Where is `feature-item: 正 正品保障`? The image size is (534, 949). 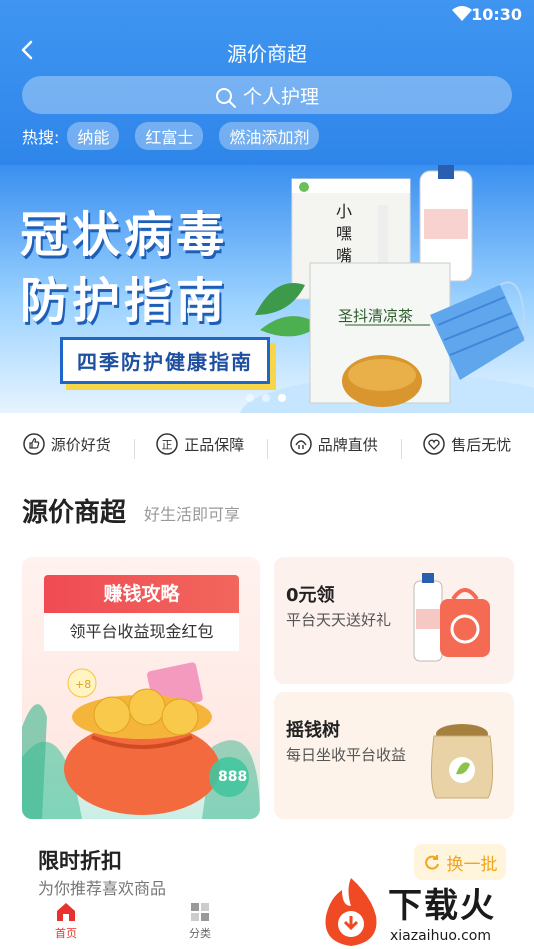
feature-item: 正 正品保障 is located at coordinates (200, 446).